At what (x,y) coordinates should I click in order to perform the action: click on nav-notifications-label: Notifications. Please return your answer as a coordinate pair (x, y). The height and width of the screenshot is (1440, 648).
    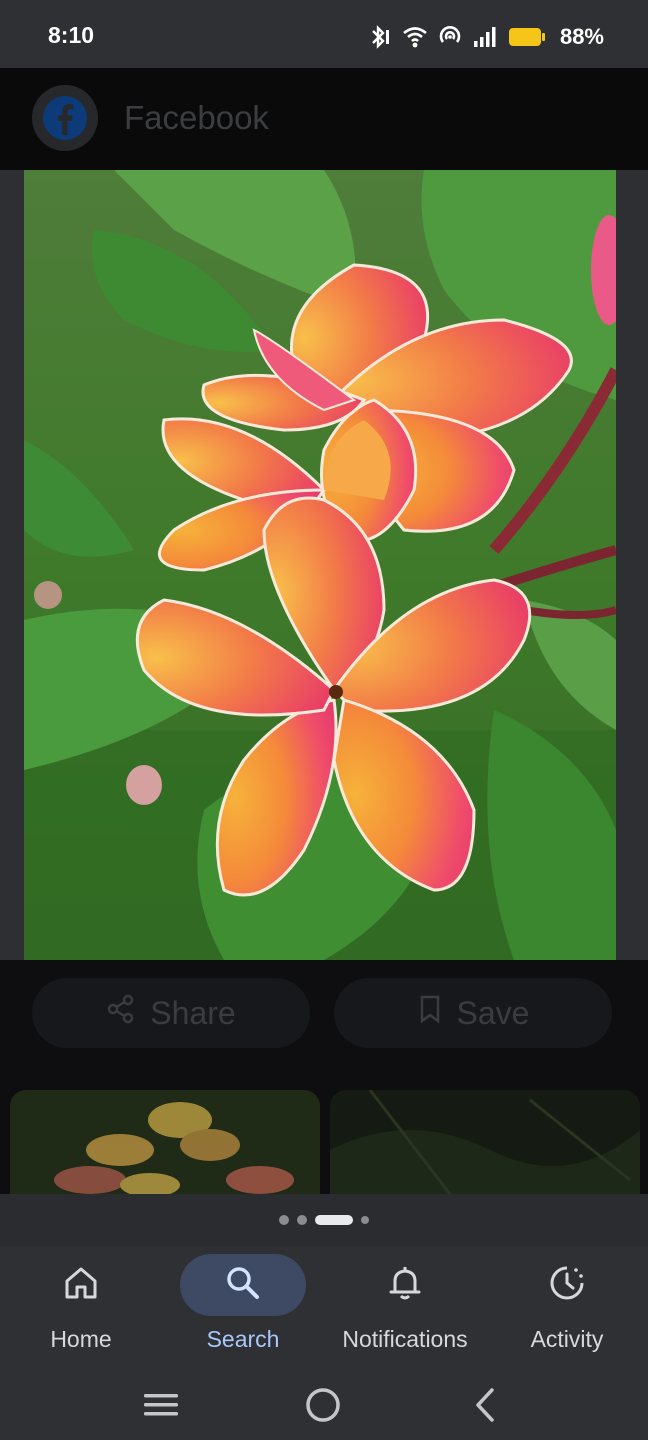
    Looking at the image, I should click on (405, 1339).